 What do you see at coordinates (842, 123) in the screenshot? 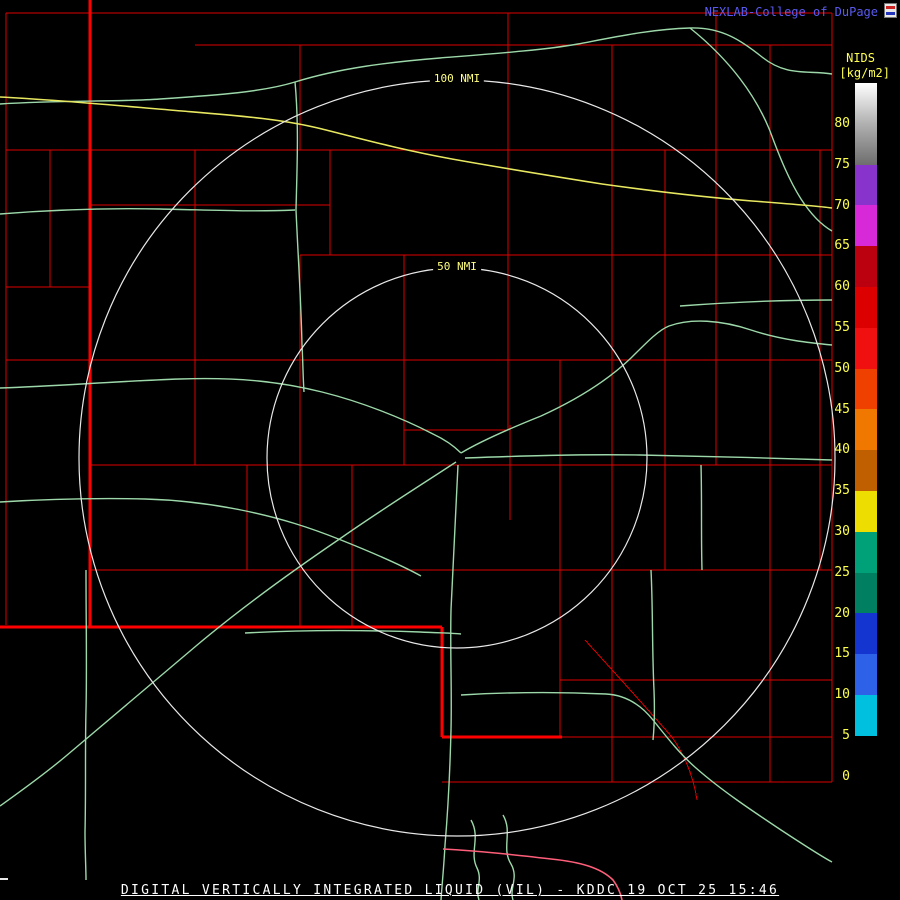
I see `colorbar-tick-label: 80` at bounding box center [842, 123].